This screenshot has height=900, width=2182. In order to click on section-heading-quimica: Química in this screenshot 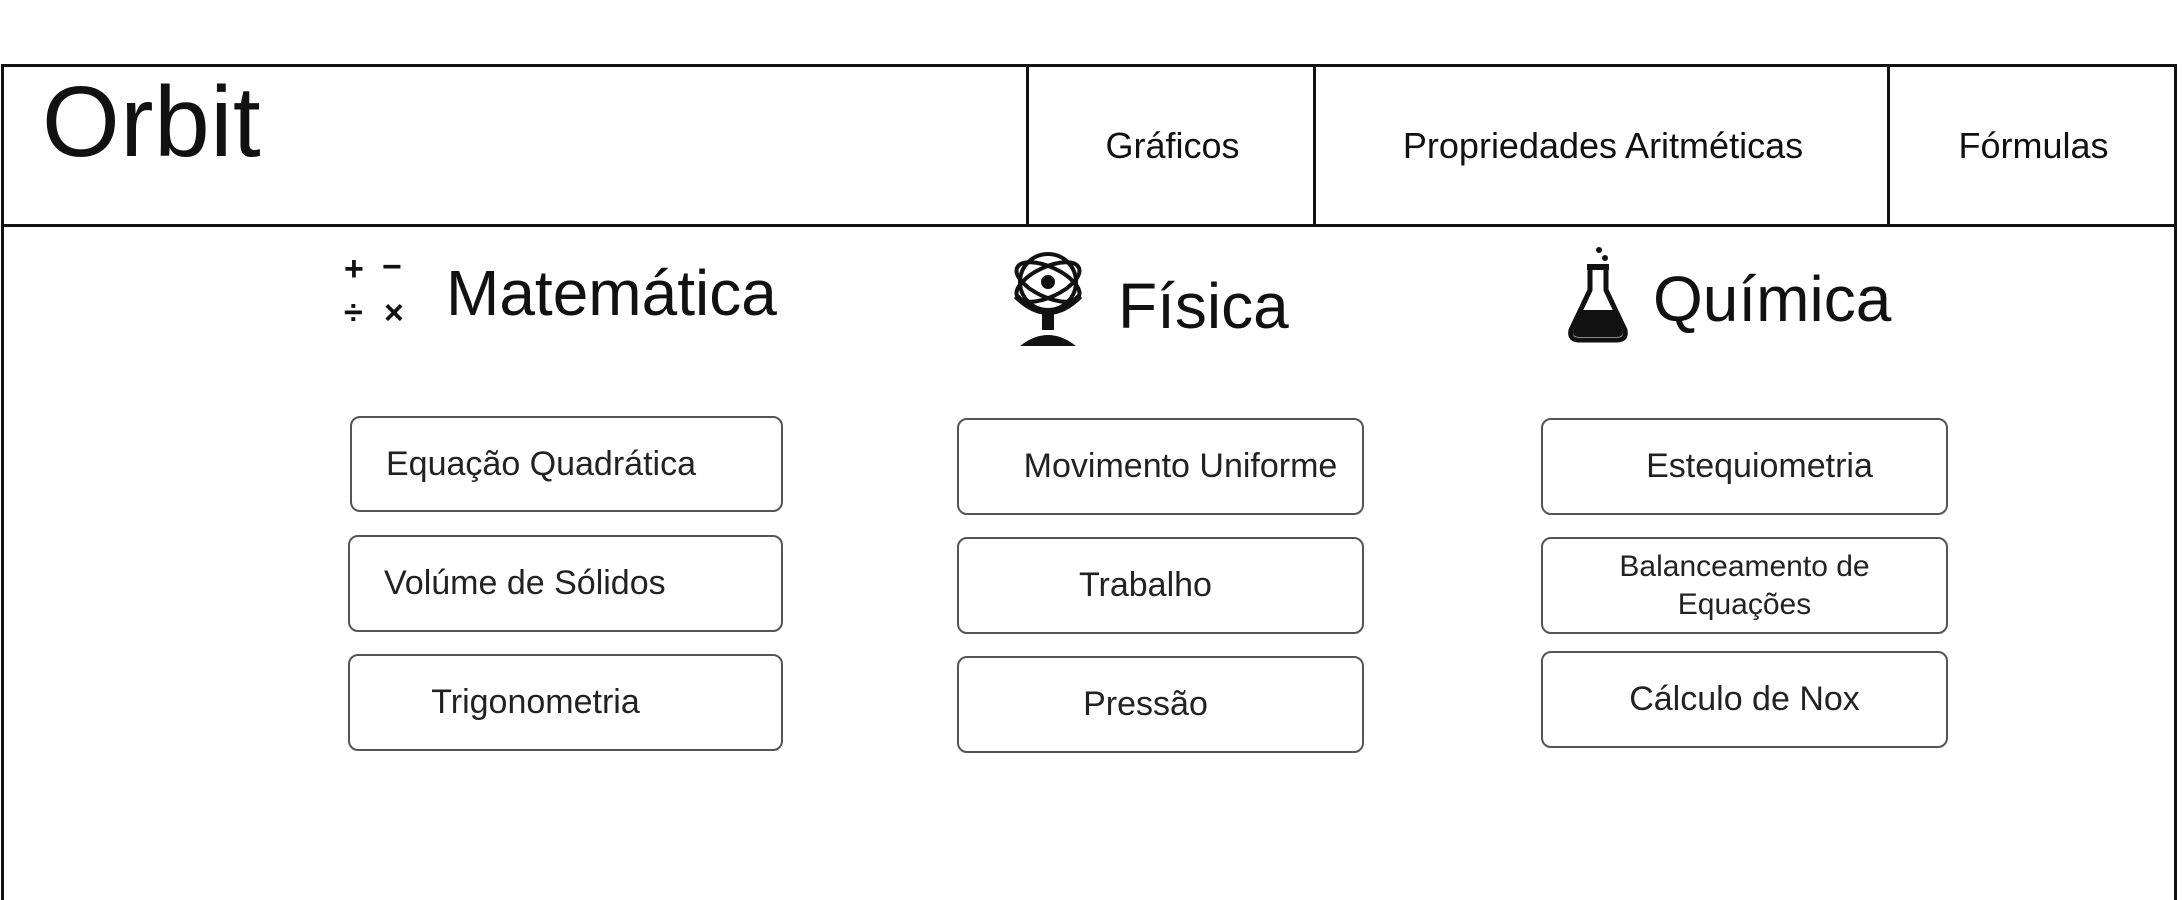, I will do `click(1728, 299)`.